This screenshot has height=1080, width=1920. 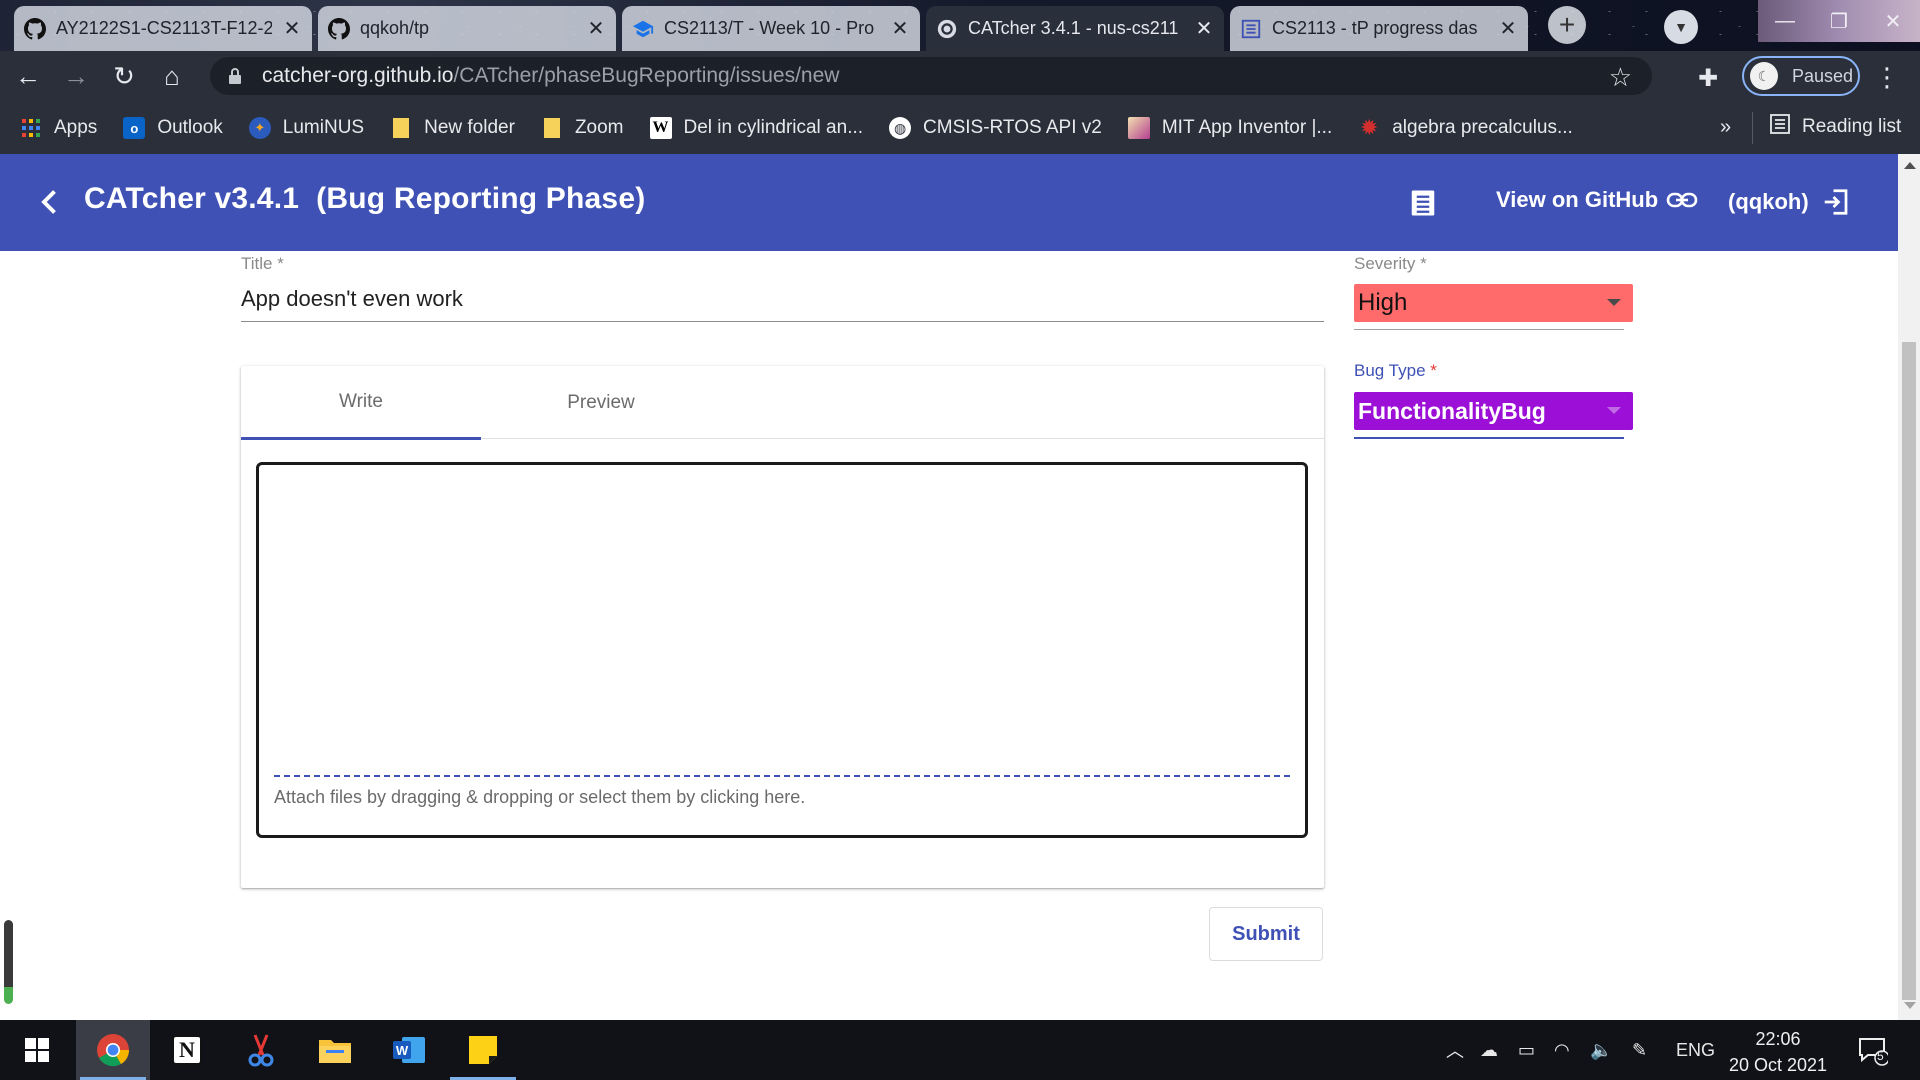 What do you see at coordinates (1138, 128) in the screenshot?
I see `app-inventor-icon` at bounding box center [1138, 128].